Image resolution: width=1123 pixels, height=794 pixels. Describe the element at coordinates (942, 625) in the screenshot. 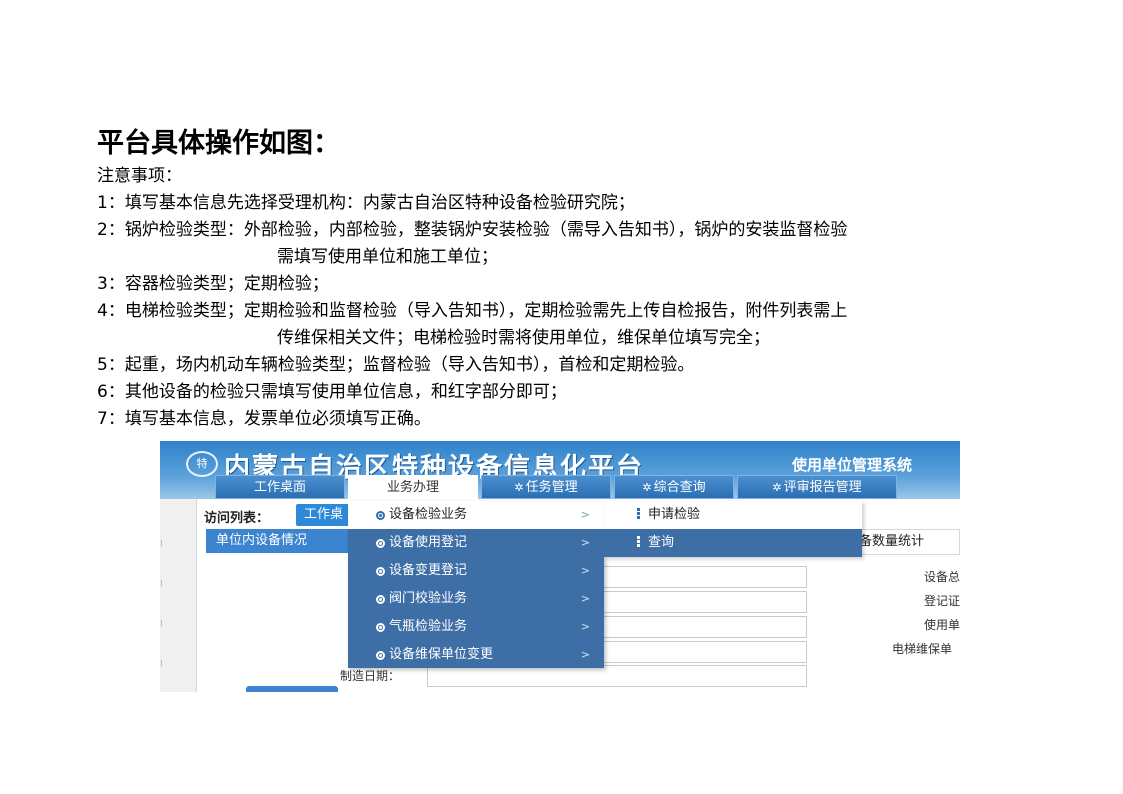

I see `stat-label: 使用单` at that location.